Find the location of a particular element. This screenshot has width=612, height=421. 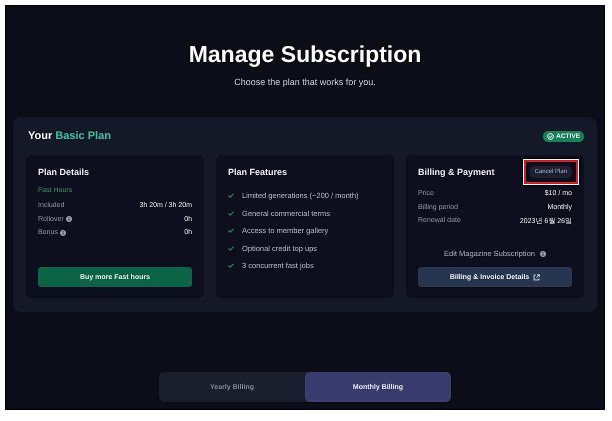

page-title: Manage Subscription is located at coordinates (305, 54).